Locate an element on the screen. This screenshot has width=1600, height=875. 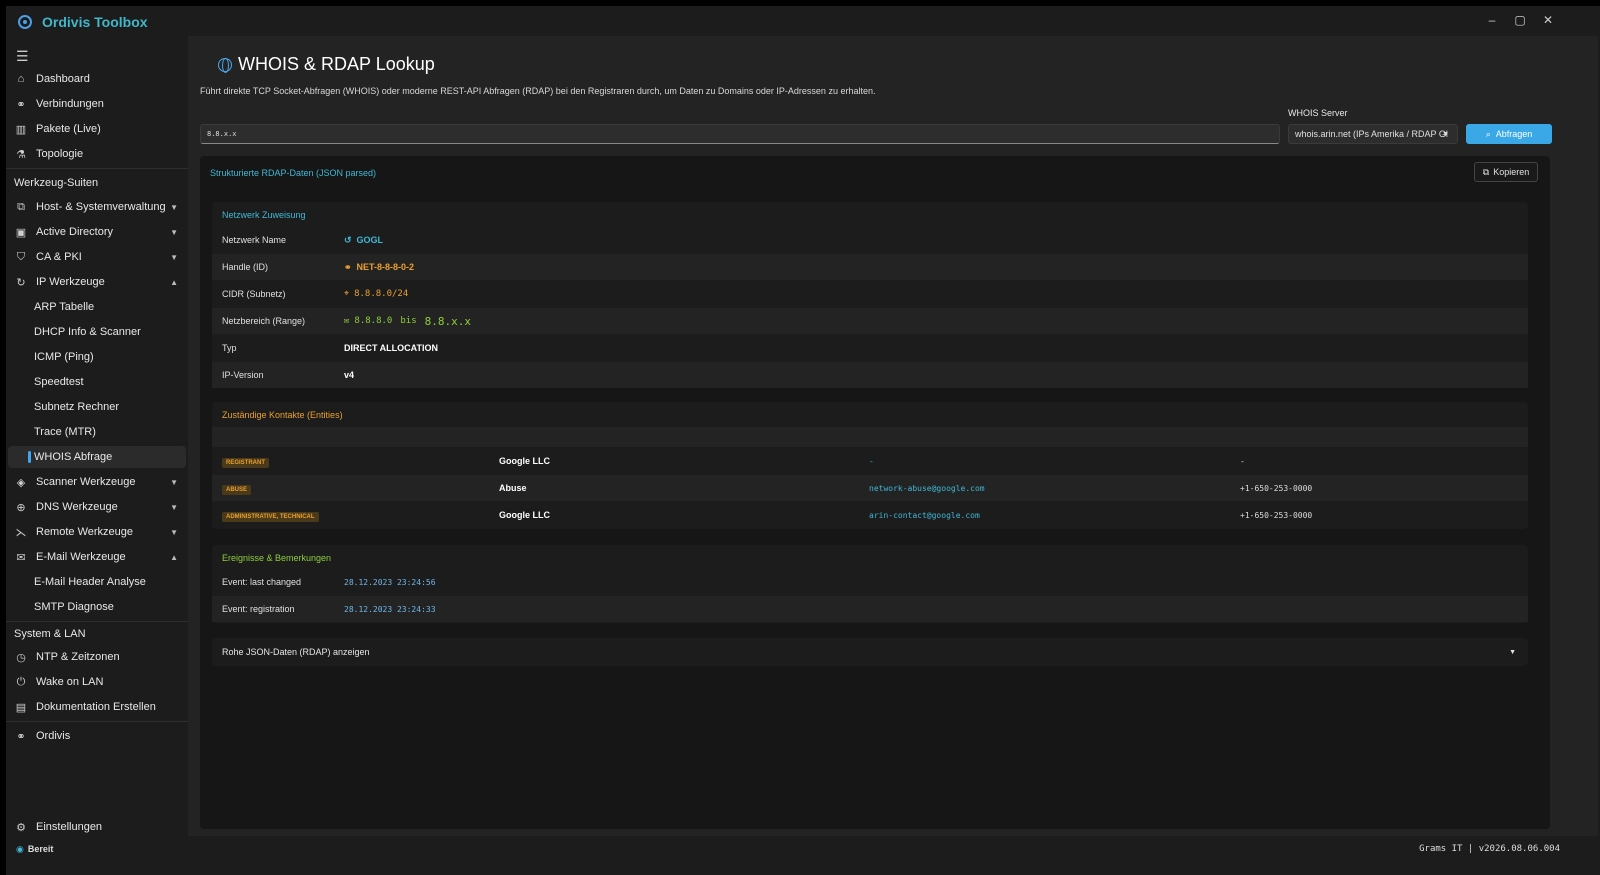
entity-row: REGISTRANT Google LLC - - is located at coordinates (870, 461).